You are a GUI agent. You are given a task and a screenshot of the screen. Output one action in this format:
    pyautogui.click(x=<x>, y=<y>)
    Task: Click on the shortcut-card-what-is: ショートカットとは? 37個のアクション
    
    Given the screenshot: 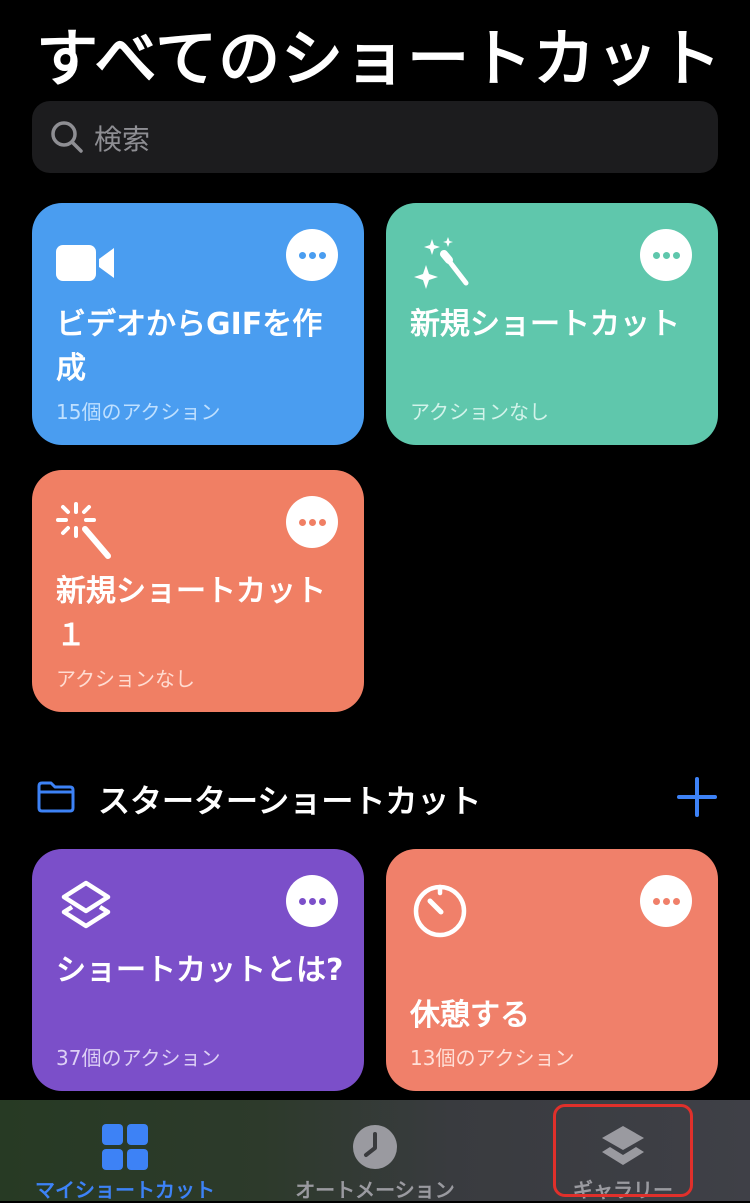 What is the action you would take?
    pyautogui.click(x=198, y=970)
    